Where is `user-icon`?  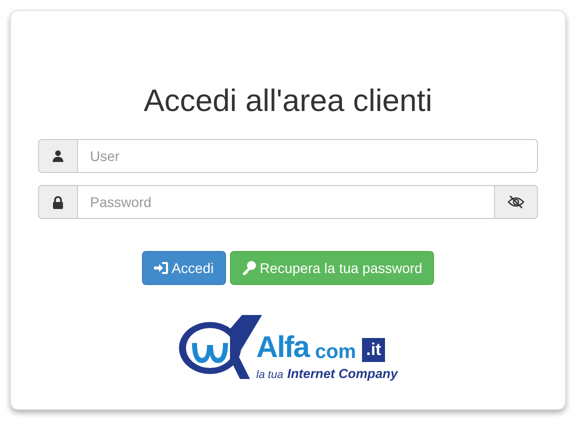
user-icon is located at coordinates (58, 156).